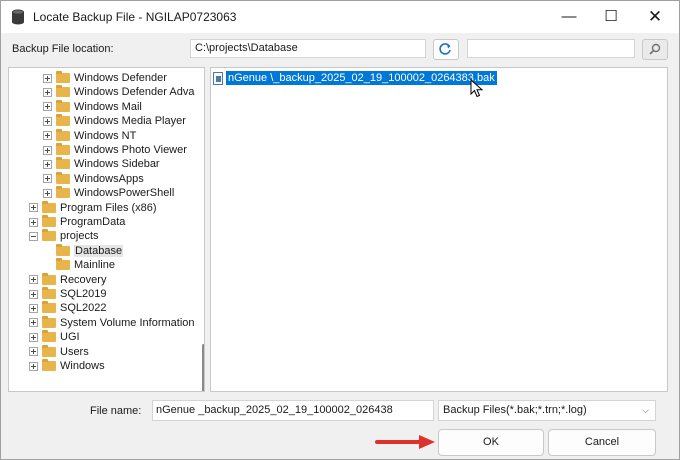 The height and width of the screenshot is (460, 680). What do you see at coordinates (515, 410) in the screenshot?
I see `file-type-value: Backup Files(*.bak;*.trn;*.log)` at bounding box center [515, 410].